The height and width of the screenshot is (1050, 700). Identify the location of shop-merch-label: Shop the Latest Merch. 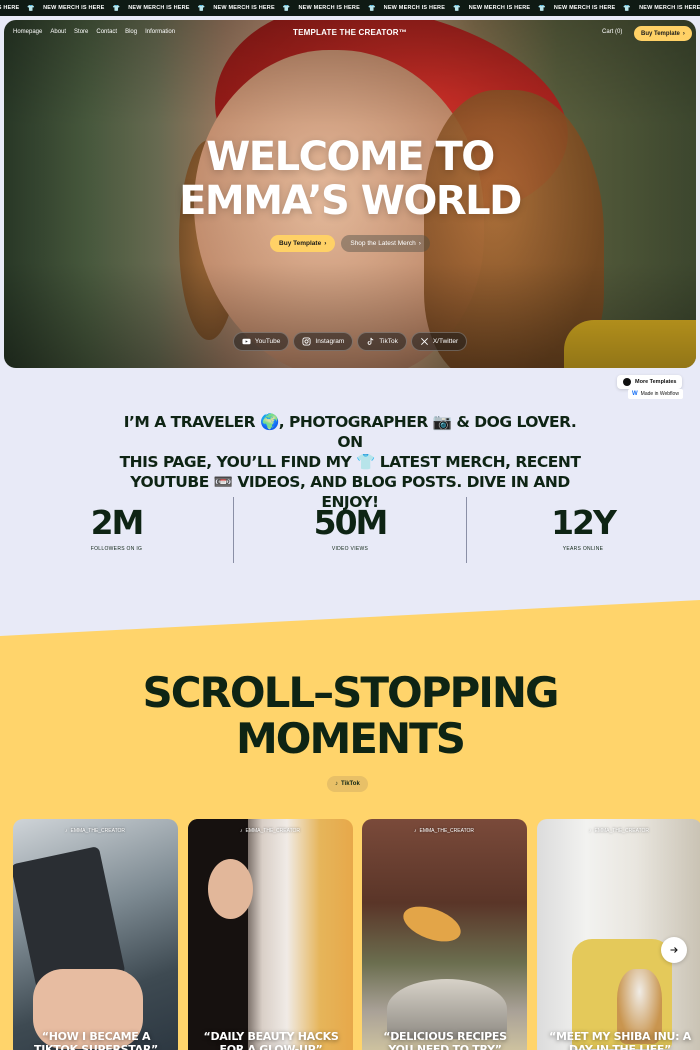
(383, 243).